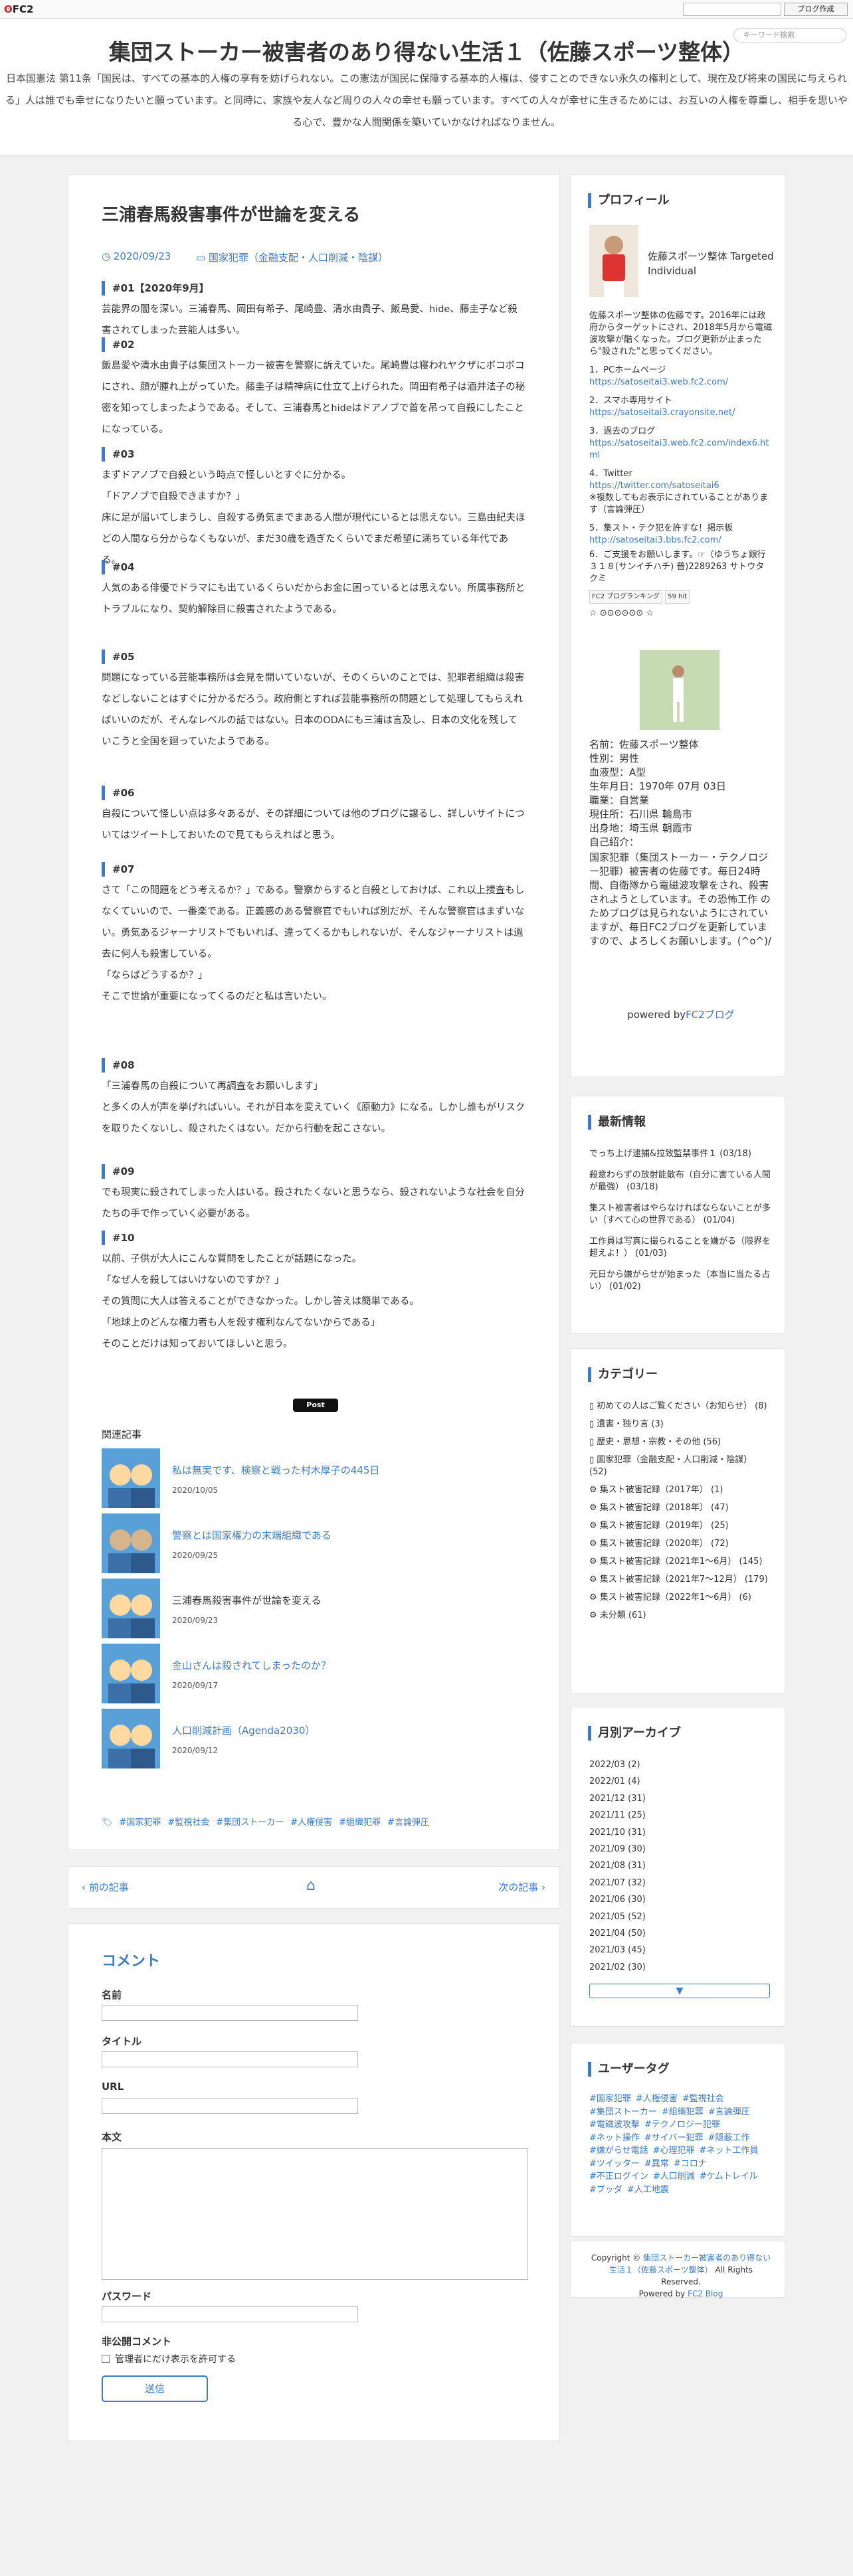 The height and width of the screenshot is (2576, 853). I want to click on category-label: 遺書・独り言 (3), so click(631, 1424).